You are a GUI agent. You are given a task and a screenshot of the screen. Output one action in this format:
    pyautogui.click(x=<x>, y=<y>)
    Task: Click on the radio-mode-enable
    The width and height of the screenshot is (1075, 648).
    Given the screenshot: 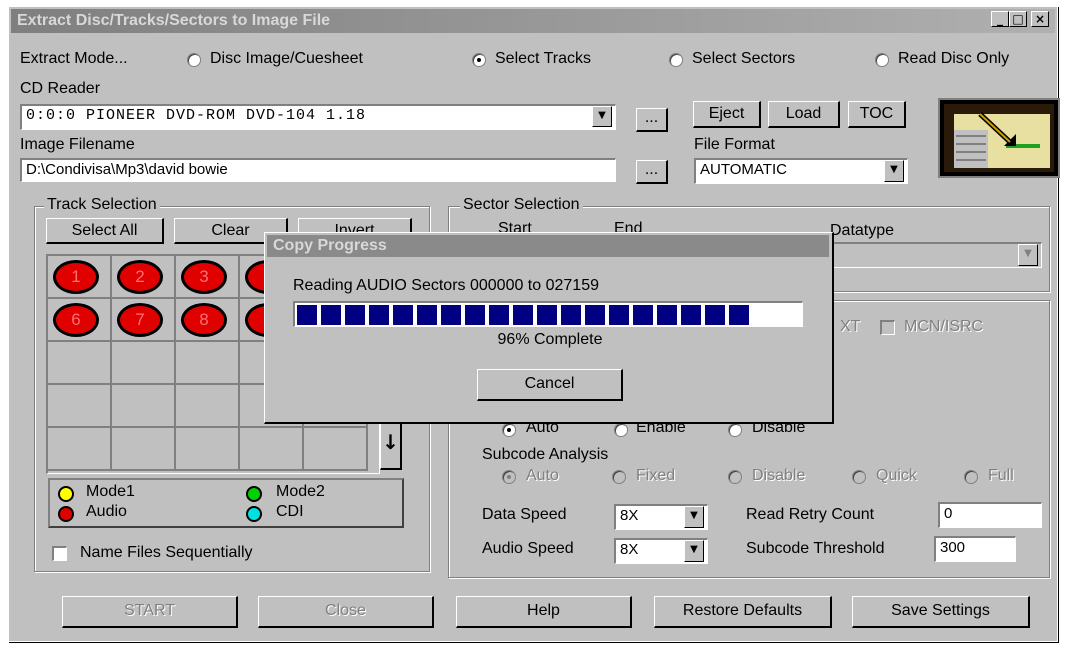 What is the action you would take?
    pyautogui.click(x=621, y=430)
    